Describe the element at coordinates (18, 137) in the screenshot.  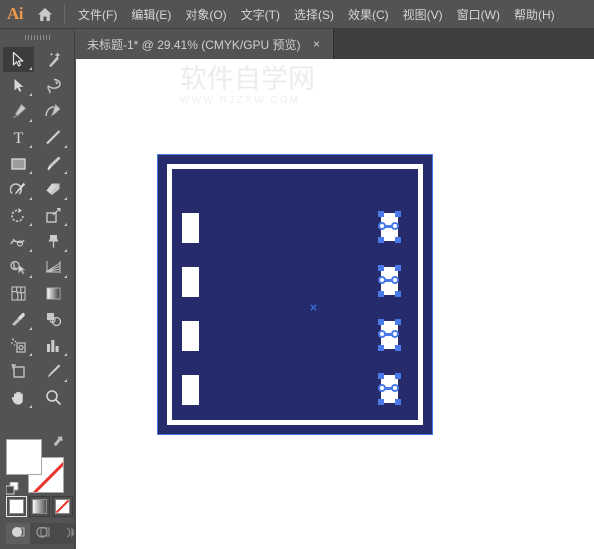
I see `type-tool: T` at that location.